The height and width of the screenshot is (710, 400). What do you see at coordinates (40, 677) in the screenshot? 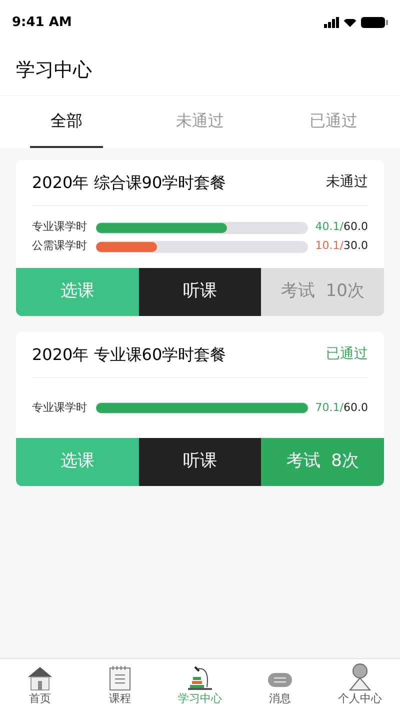
I see `house-icon` at bounding box center [40, 677].